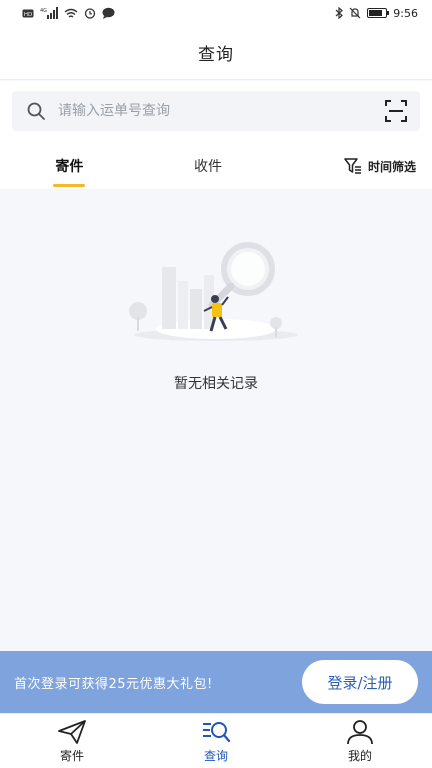  I want to click on signal-icon: 4G, so click(49, 13).